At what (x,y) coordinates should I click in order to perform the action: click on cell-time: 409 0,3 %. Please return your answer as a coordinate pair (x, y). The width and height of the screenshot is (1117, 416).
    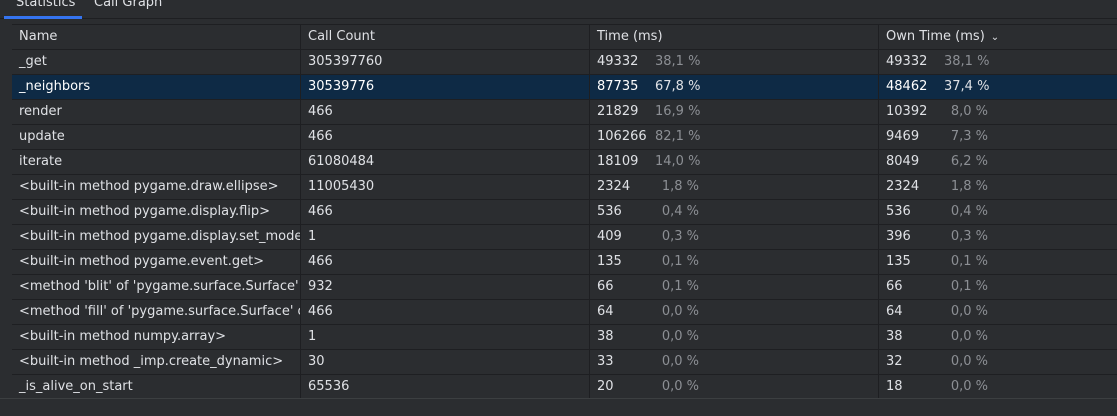
    Looking at the image, I should click on (734, 237).